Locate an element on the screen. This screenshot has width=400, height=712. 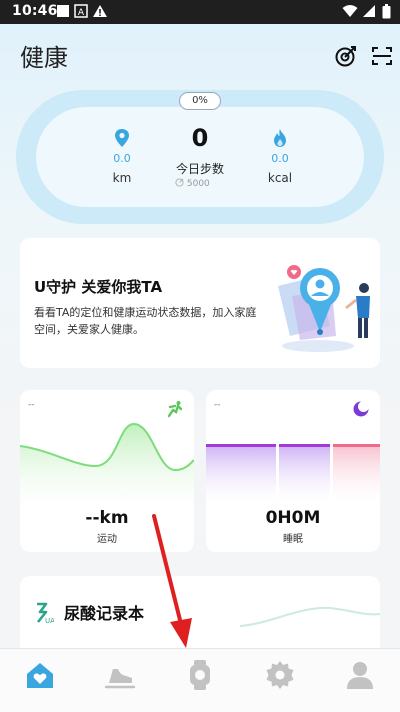
calories-stat: 0.0 kcal is located at coordinates (280, 156).